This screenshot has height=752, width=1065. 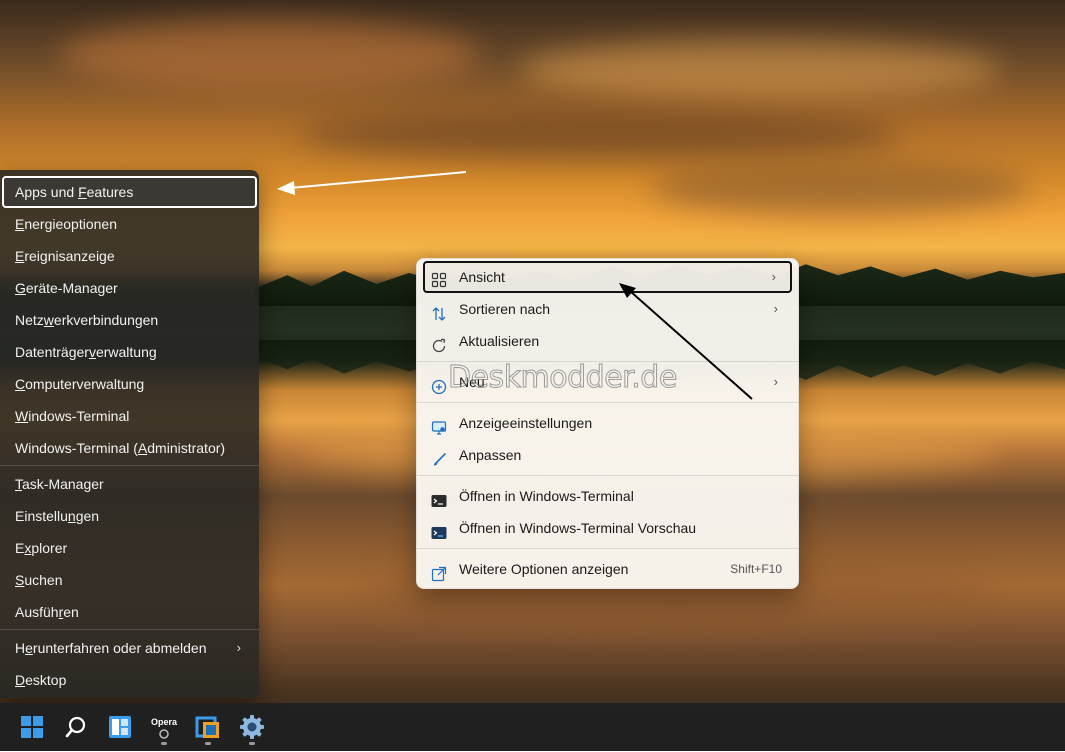 I want to click on winx-item: Windows-Terminal (Administrator), so click(x=129, y=448).